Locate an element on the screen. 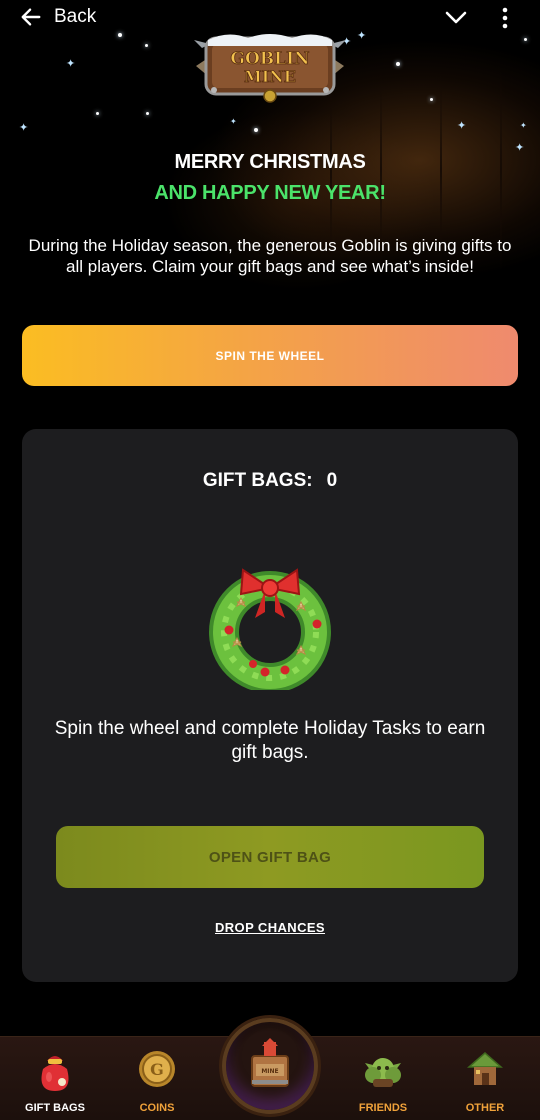 The image size is (540, 1120). nav-item-coins: G COINS is located at coordinates (157, 1078).